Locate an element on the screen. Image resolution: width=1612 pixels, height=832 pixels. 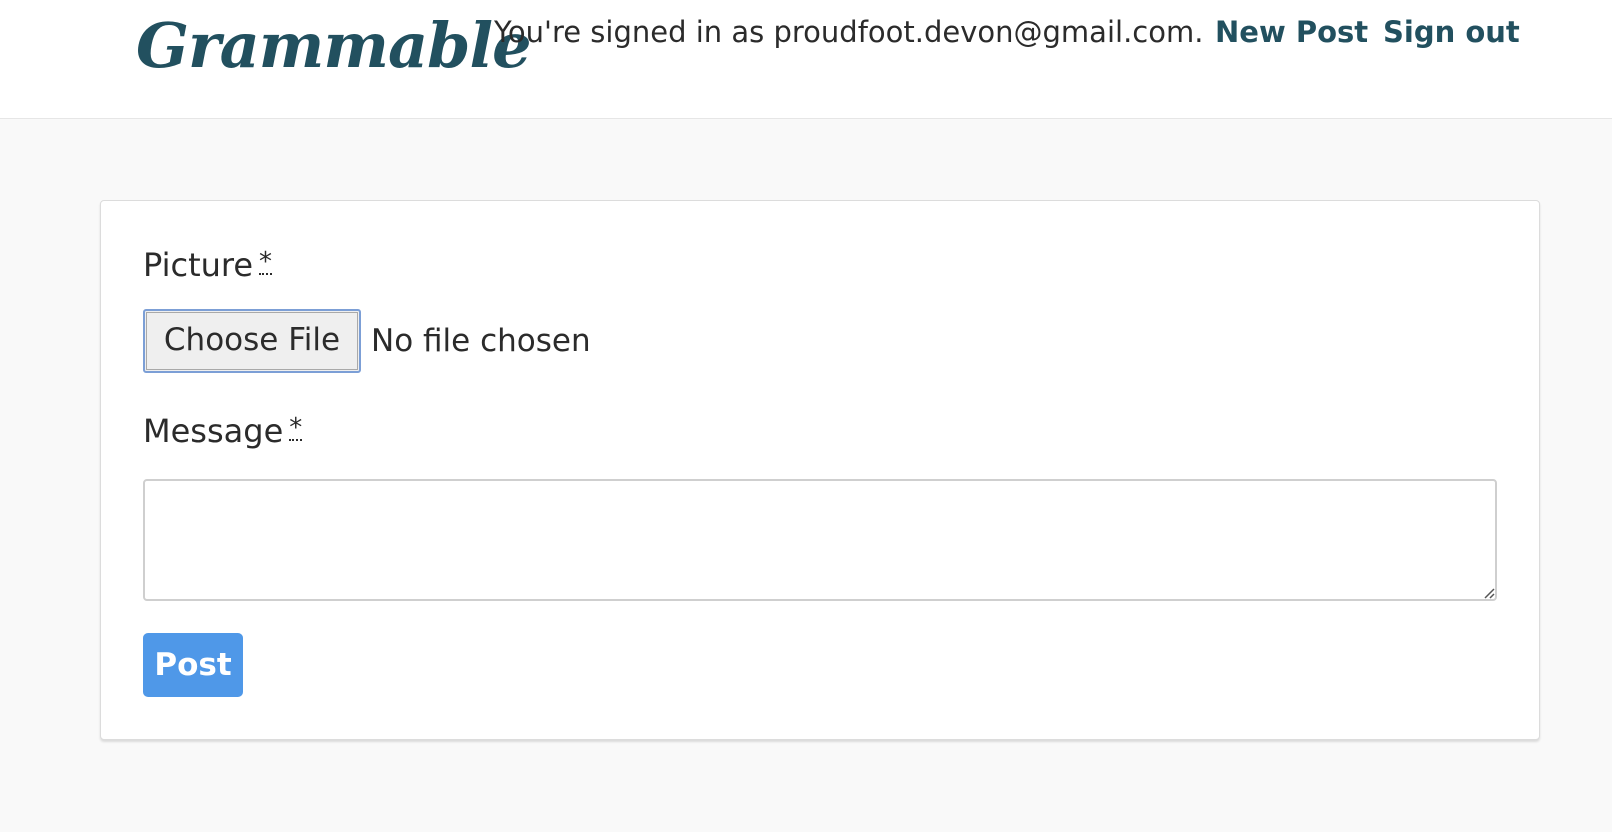
message-label: Message * is located at coordinates (223, 431).